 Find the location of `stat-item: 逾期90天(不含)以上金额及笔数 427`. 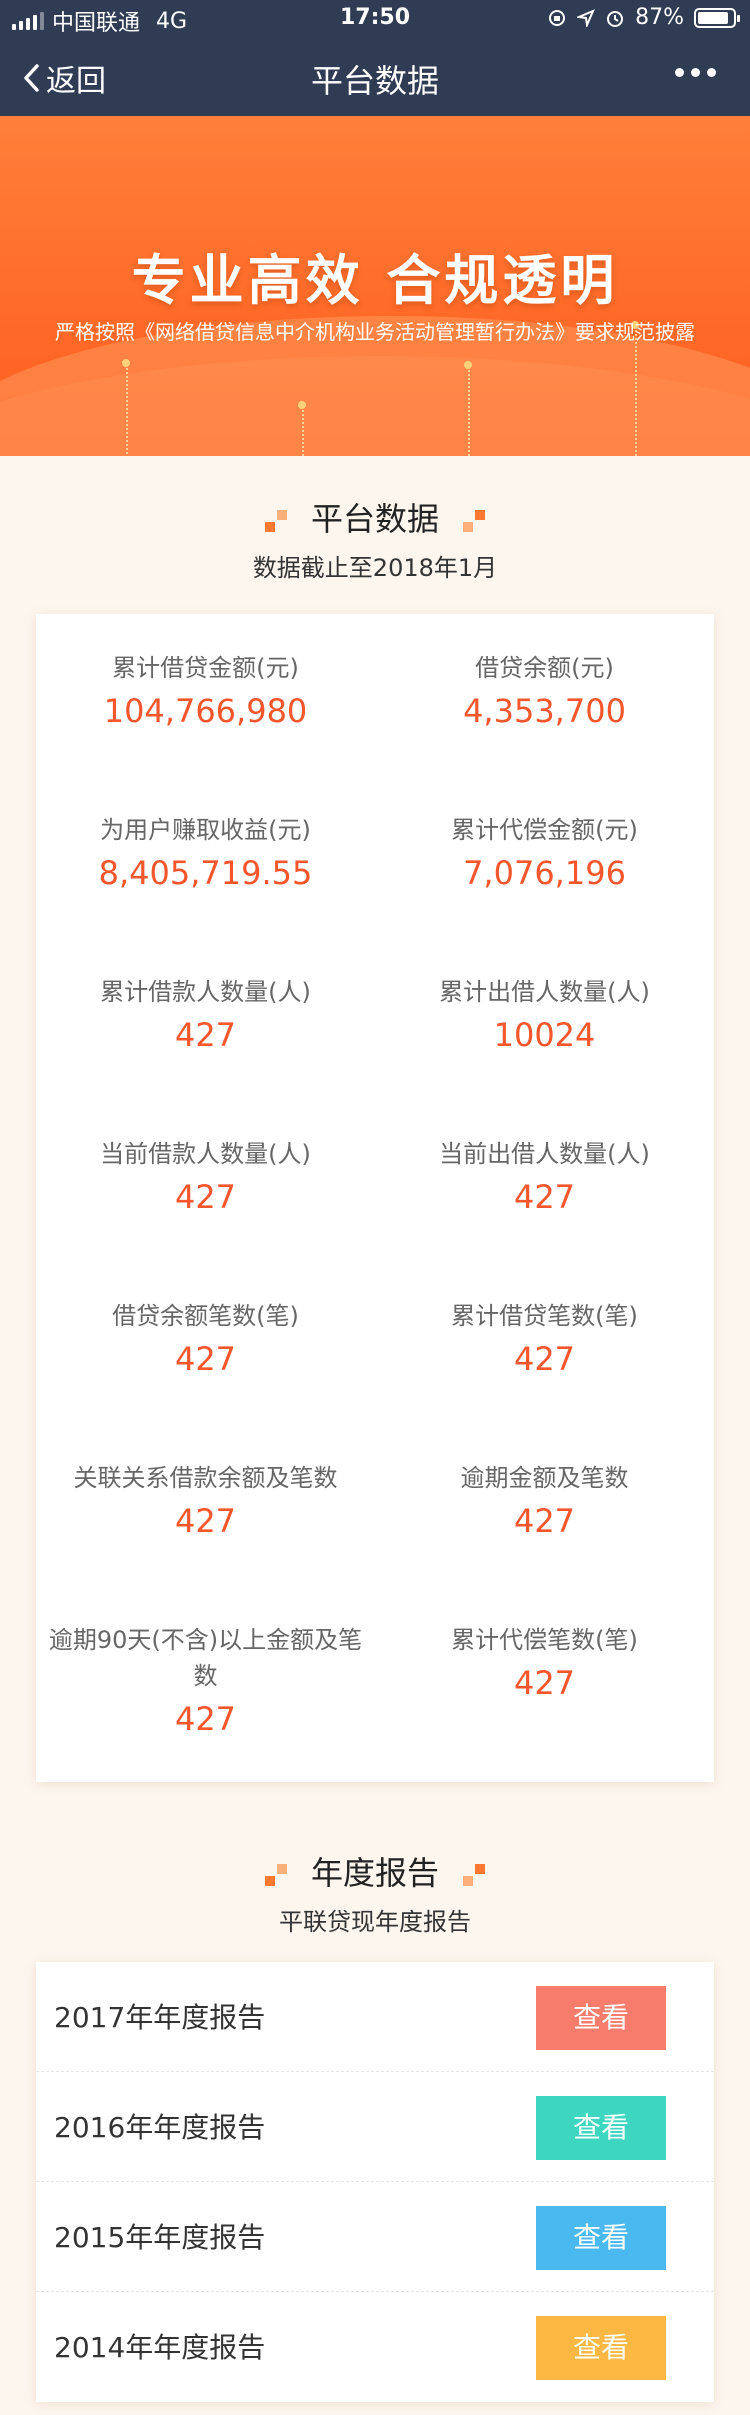

stat-item: 逾期90天(不含)以上金额及笔数 427 is located at coordinates (205, 1682).